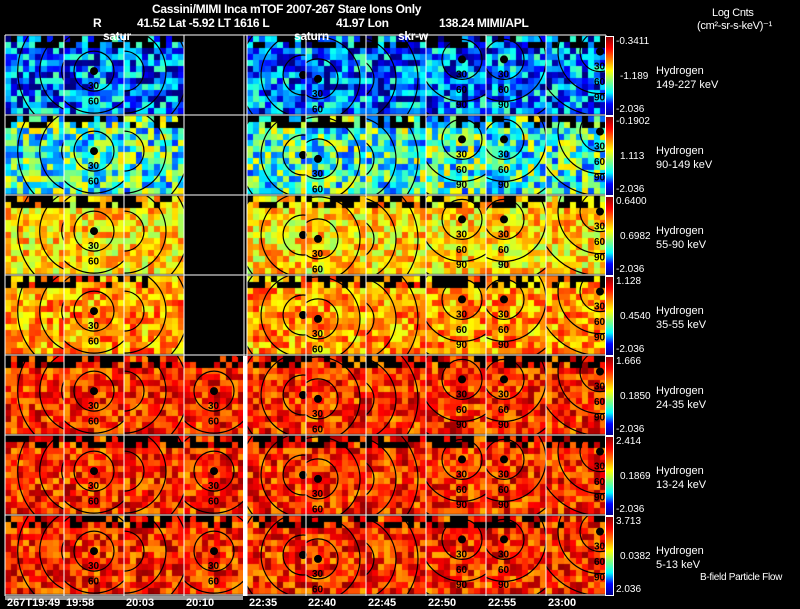  Describe the element at coordinates (245, 476) in the screenshot. I see `group-separator` at that location.